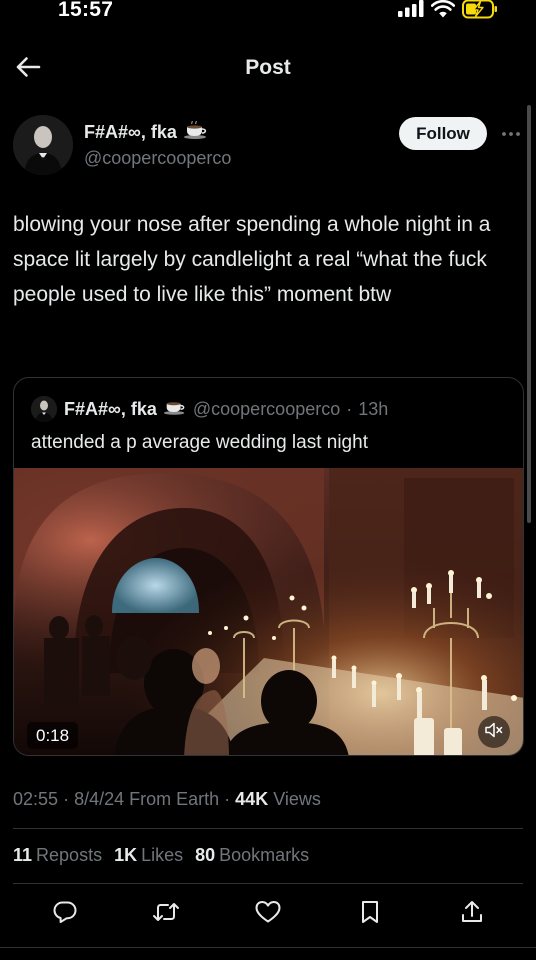  I want to click on status-icons, so click(448, 11).